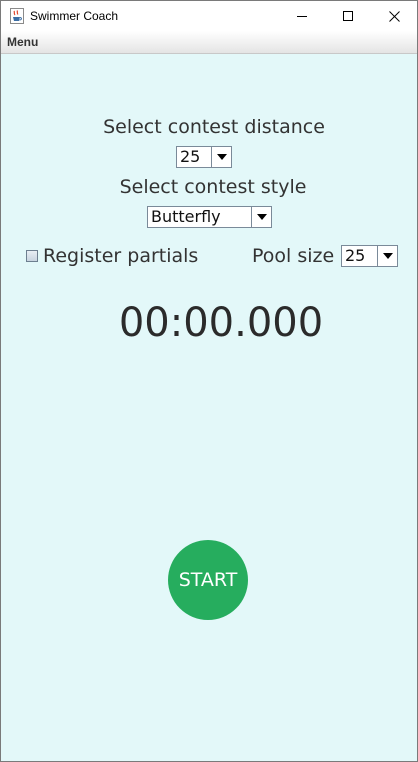 The image size is (418, 762). I want to click on pool-size-select: 25, so click(369, 256).